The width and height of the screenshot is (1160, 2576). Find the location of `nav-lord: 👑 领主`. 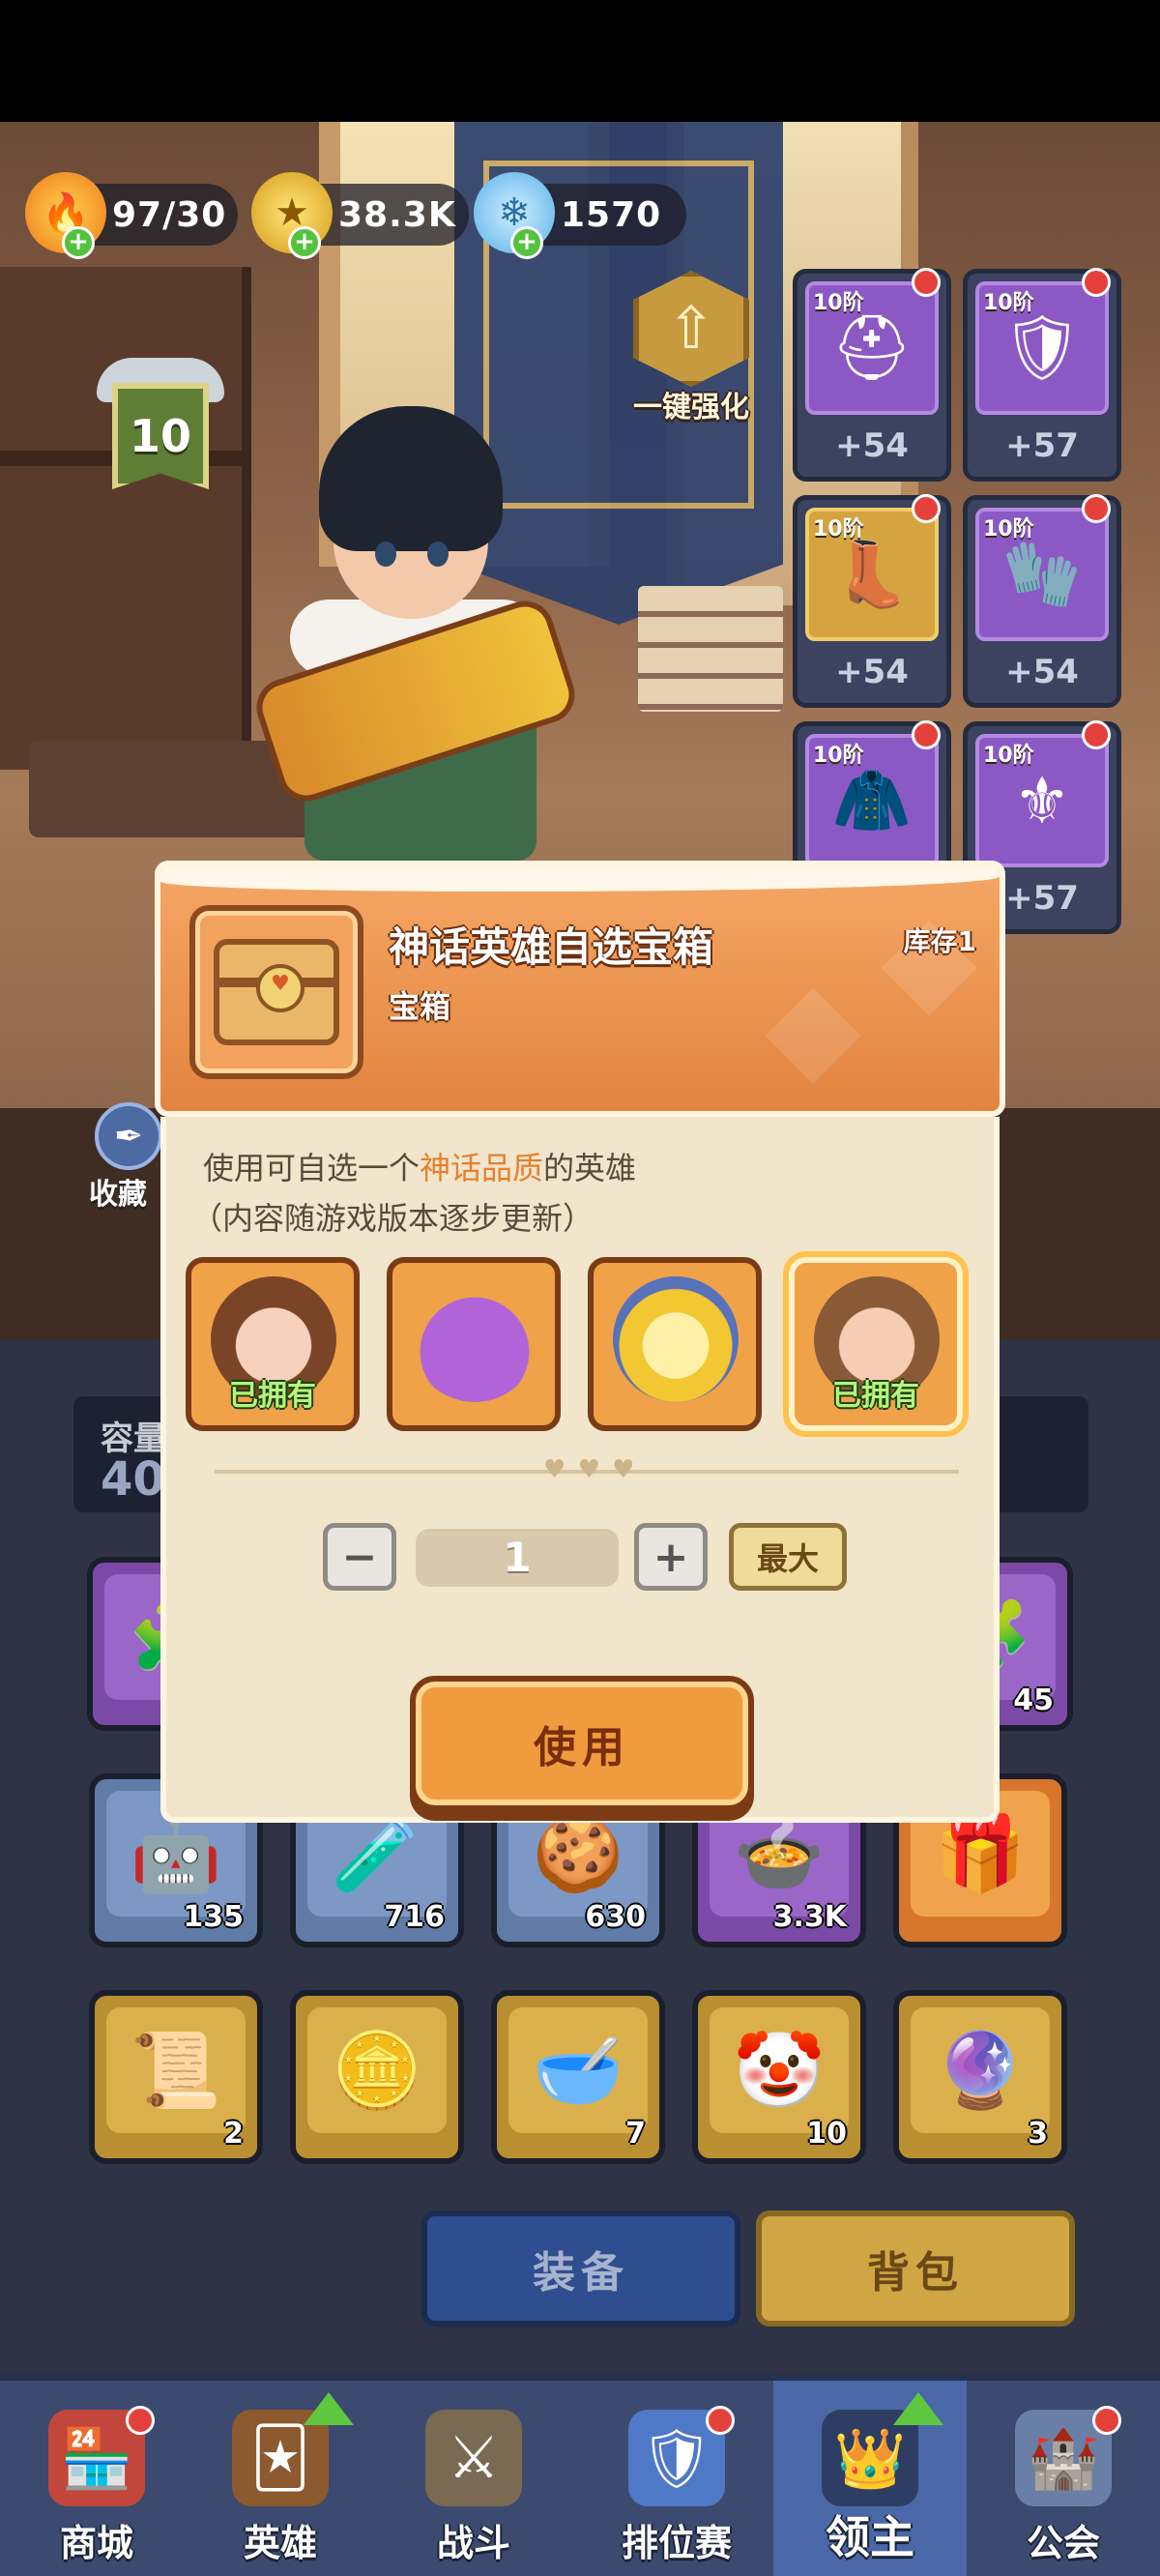

nav-lord: 👑 领主 is located at coordinates (870, 2478).